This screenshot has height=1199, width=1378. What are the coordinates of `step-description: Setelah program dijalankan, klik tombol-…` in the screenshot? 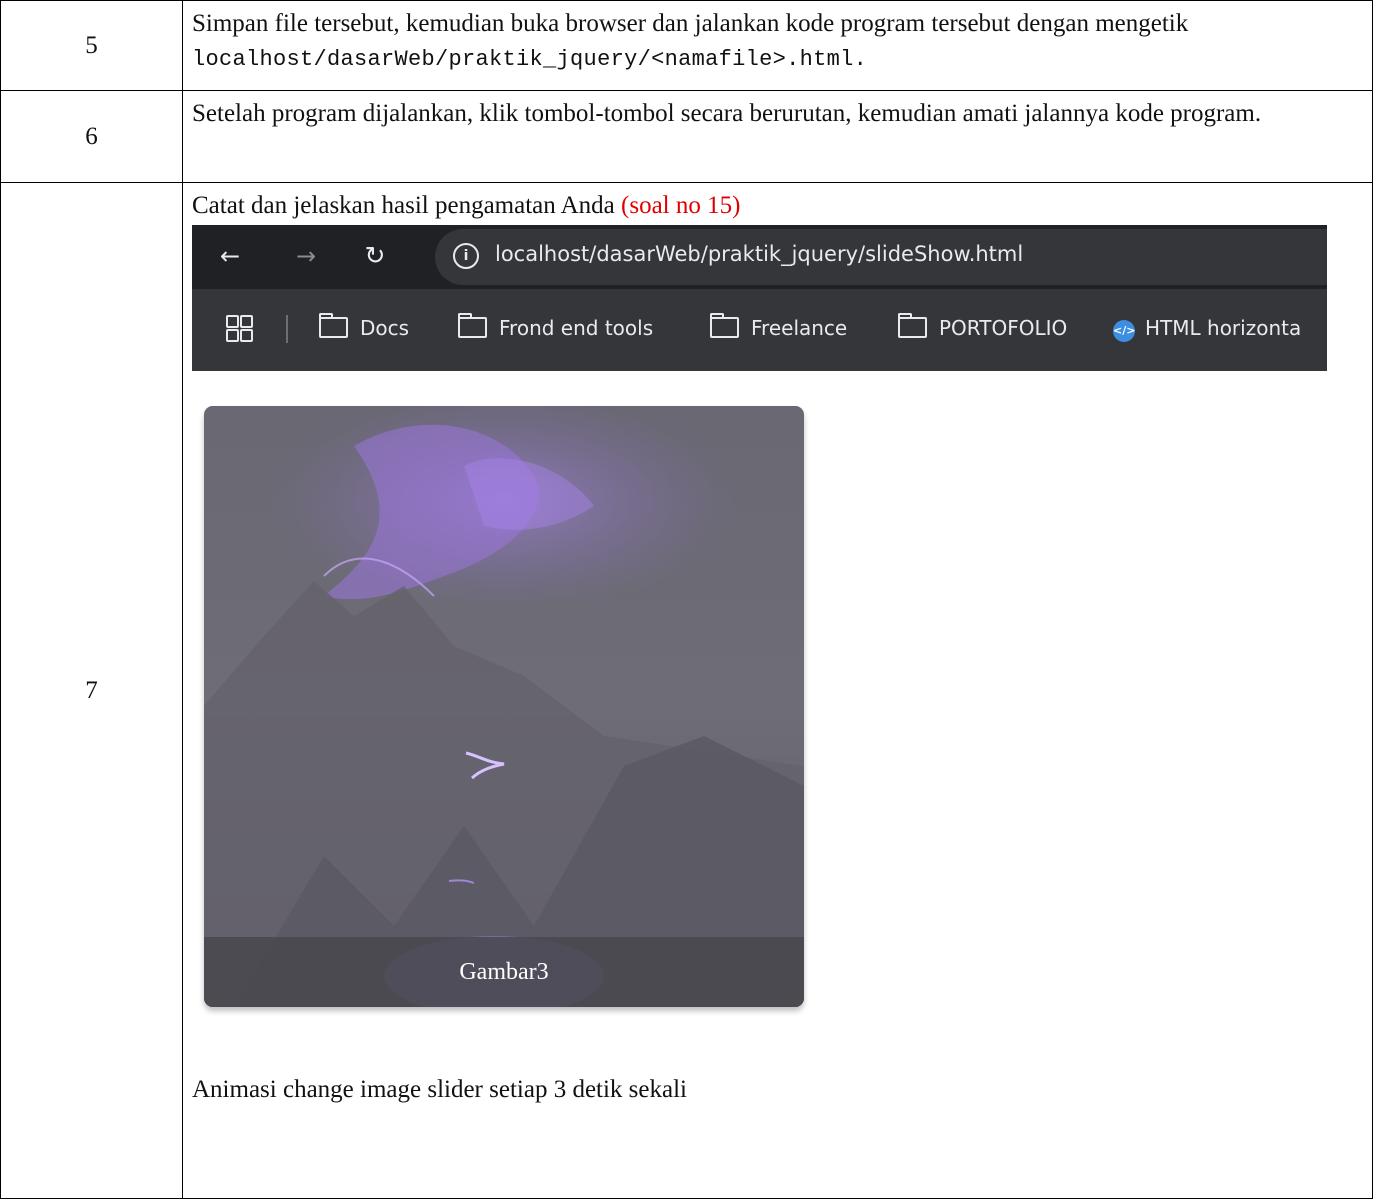 It's located at (777, 136).